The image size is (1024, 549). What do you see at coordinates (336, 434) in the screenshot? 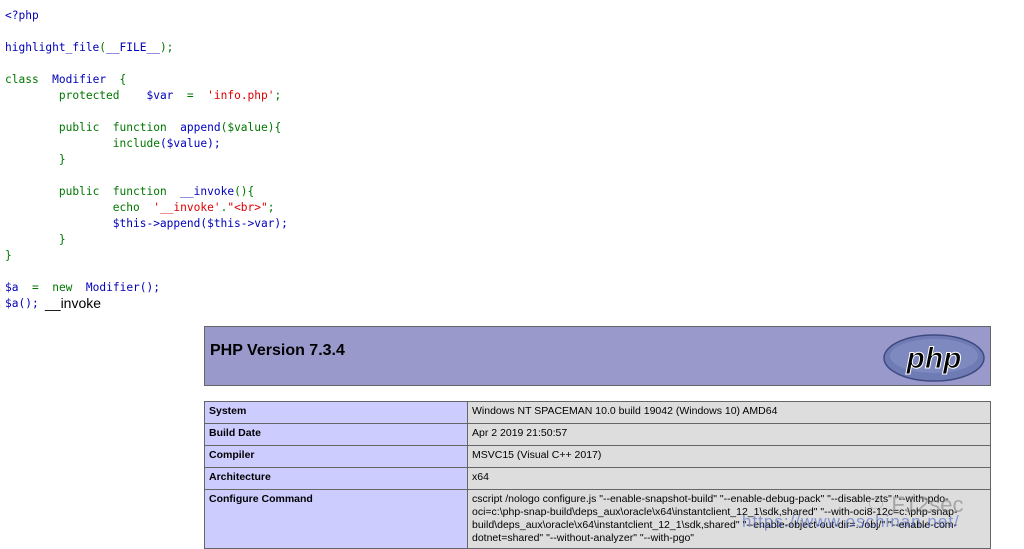
I see `row-key: Build Date` at bounding box center [336, 434].